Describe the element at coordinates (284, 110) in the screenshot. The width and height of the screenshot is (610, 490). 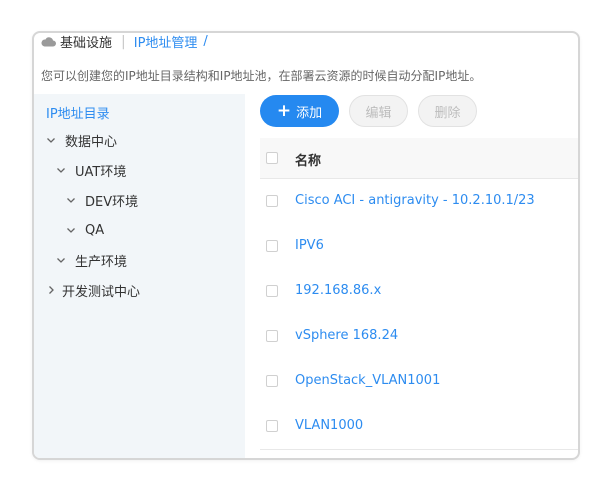
I see `plus-icon: +` at that location.